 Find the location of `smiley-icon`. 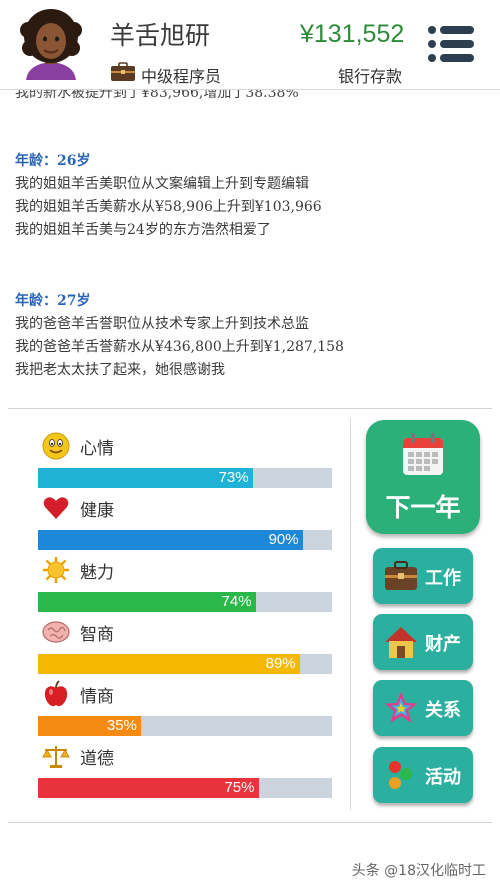

smiley-icon is located at coordinates (56, 446).